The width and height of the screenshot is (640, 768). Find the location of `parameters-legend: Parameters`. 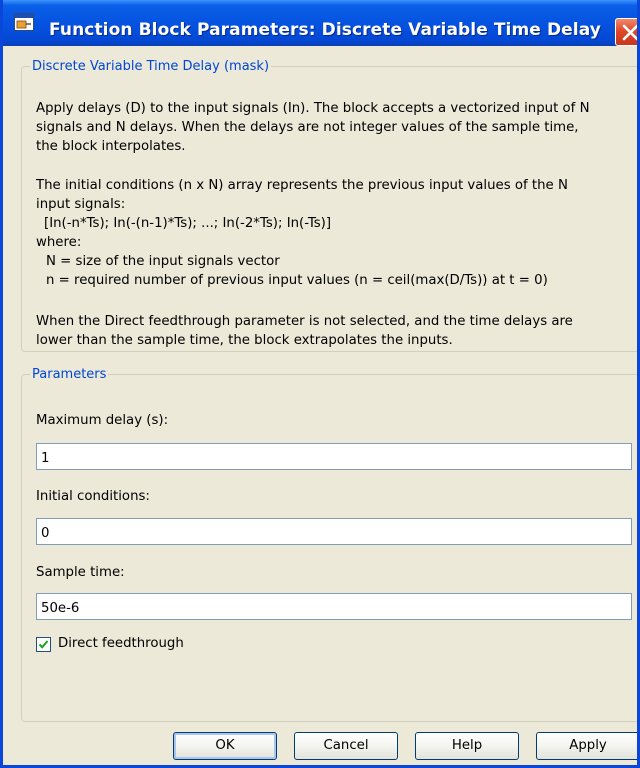

parameters-legend: Parameters is located at coordinates (69, 374).